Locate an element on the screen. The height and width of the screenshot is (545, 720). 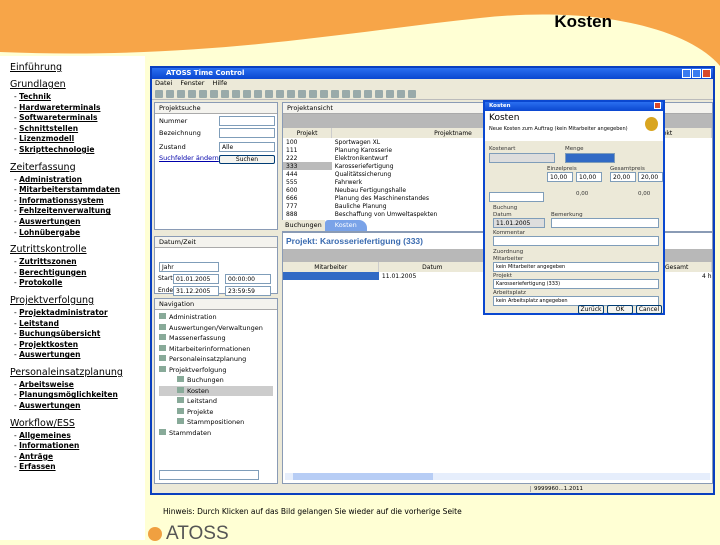
horizontal-scrollbar is located at coordinates (497, 476).